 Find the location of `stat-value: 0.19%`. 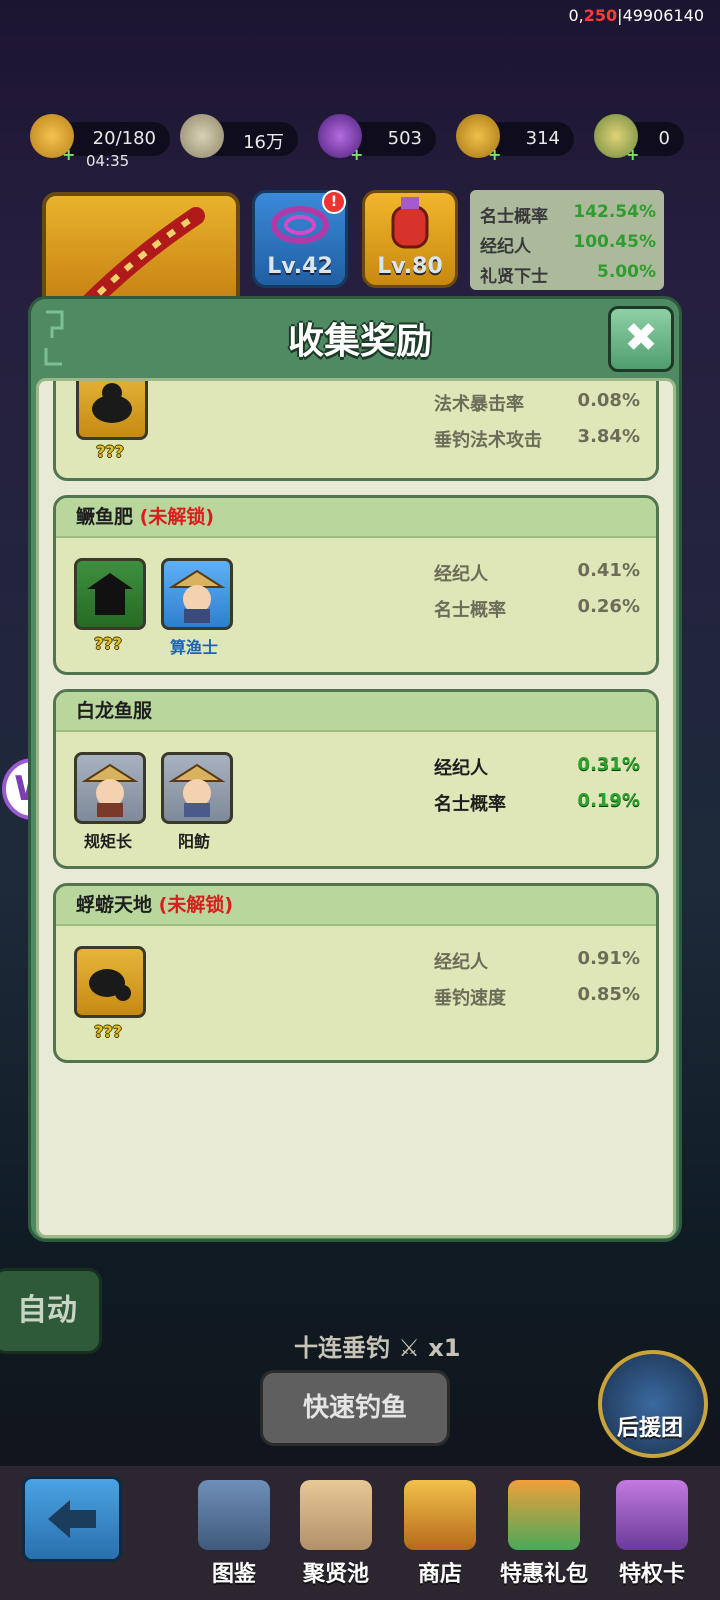

stat-value: 0.19% is located at coordinates (608, 800).